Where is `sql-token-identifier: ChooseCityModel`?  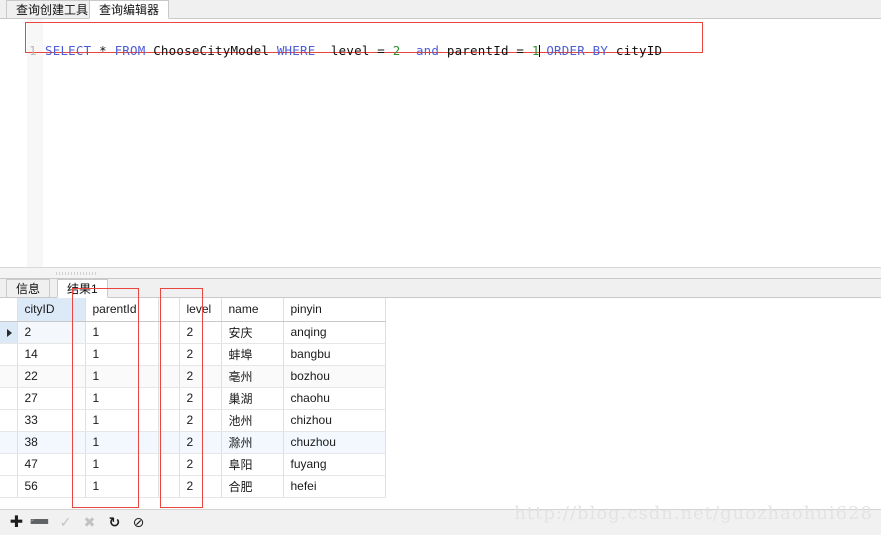 sql-token-identifier: ChooseCityModel is located at coordinates (211, 50).